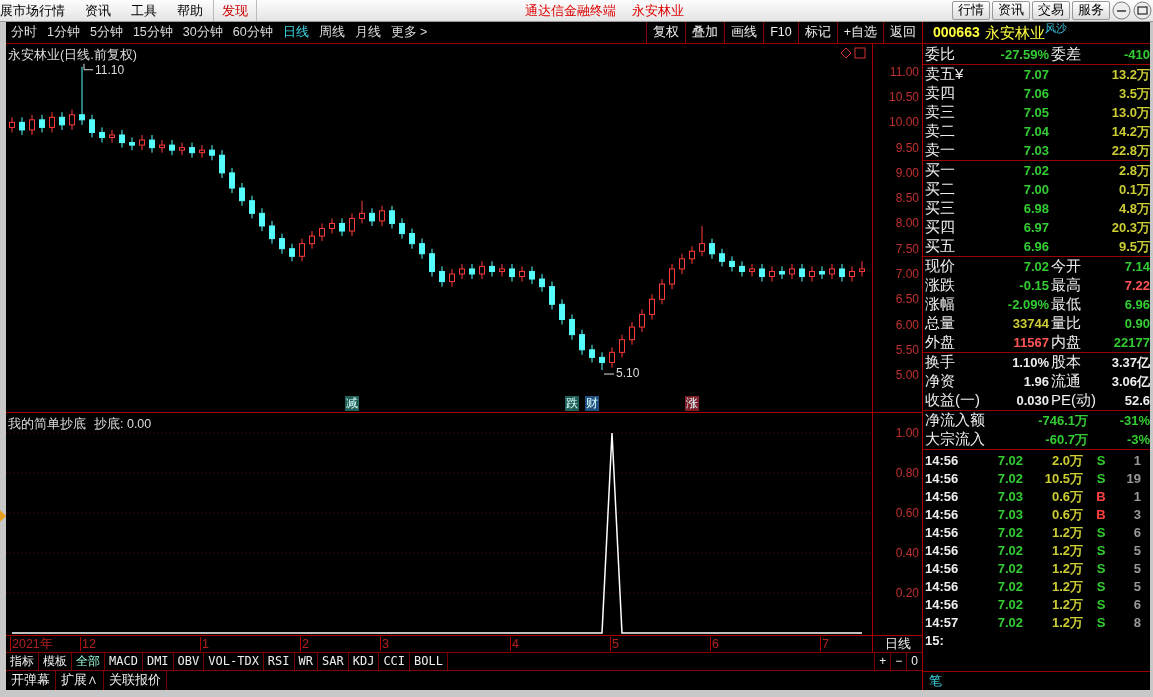 The height and width of the screenshot is (697, 1153). What do you see at coordinates (1011, 10) in the screenshot?
I see `toolbar-button: 资讯` at bounding box center [1011, 10].